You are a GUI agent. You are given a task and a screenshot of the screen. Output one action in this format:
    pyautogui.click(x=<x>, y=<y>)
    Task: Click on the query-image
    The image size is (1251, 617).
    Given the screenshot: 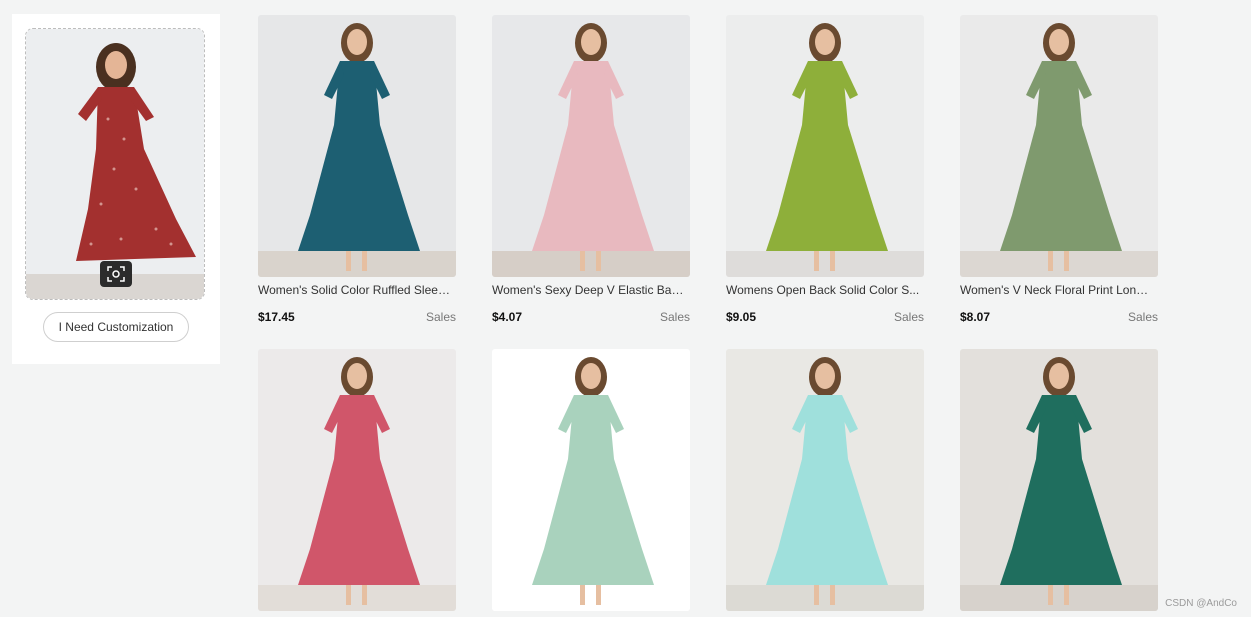 What is the action you would take?
    pyautogui.click(x=115, y=164)
    